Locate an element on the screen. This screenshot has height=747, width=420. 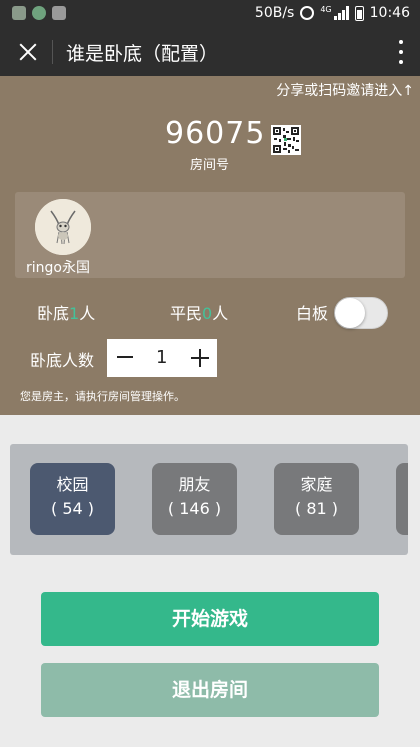
spy-count-stepper: 1 is located at coordinates (162, 358).